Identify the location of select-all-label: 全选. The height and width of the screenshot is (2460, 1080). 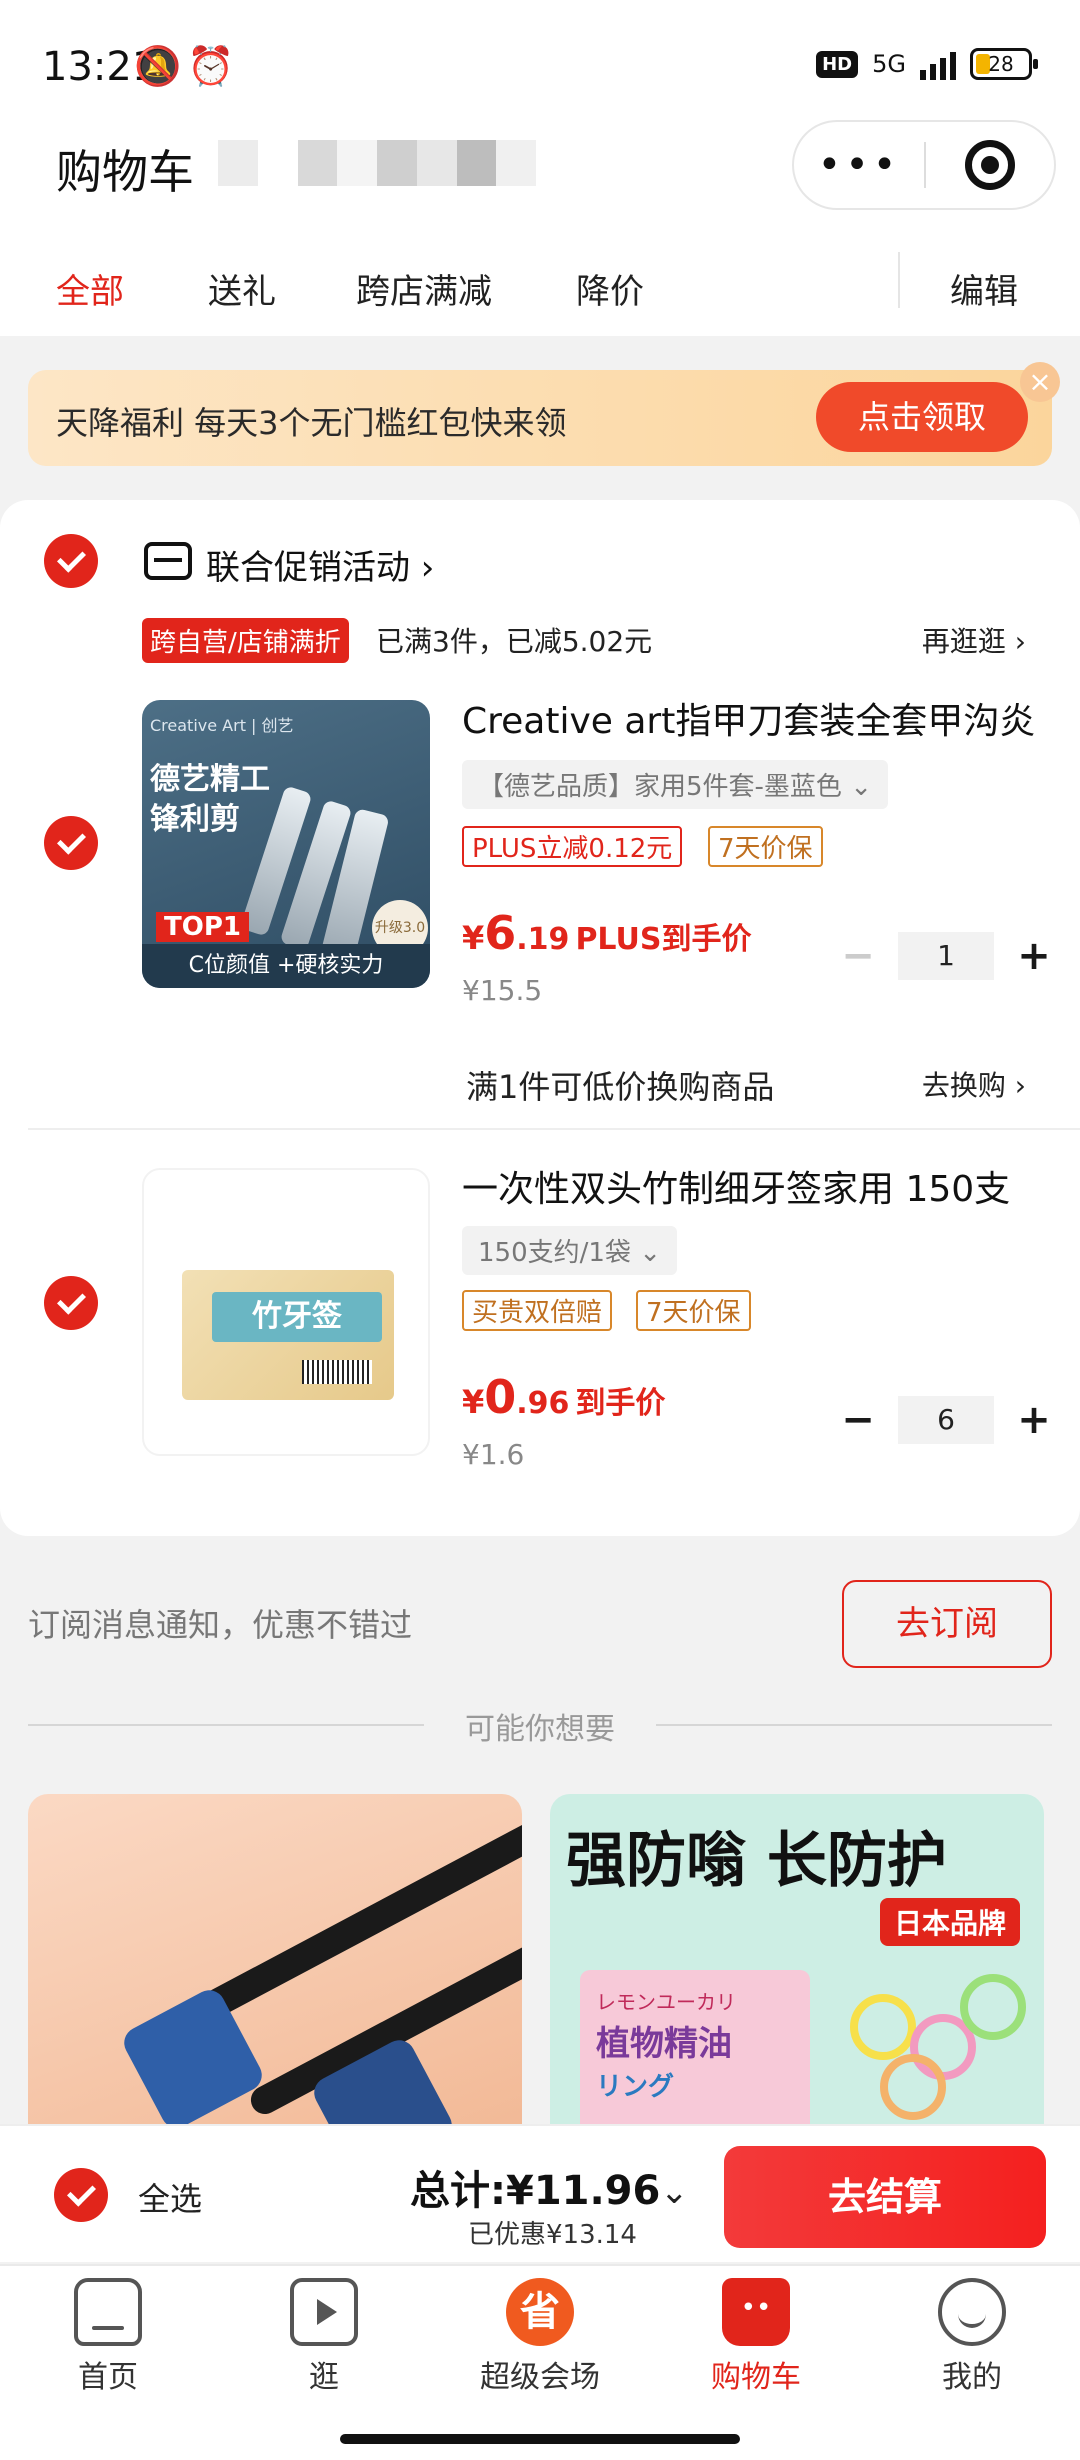
(170, 2197).